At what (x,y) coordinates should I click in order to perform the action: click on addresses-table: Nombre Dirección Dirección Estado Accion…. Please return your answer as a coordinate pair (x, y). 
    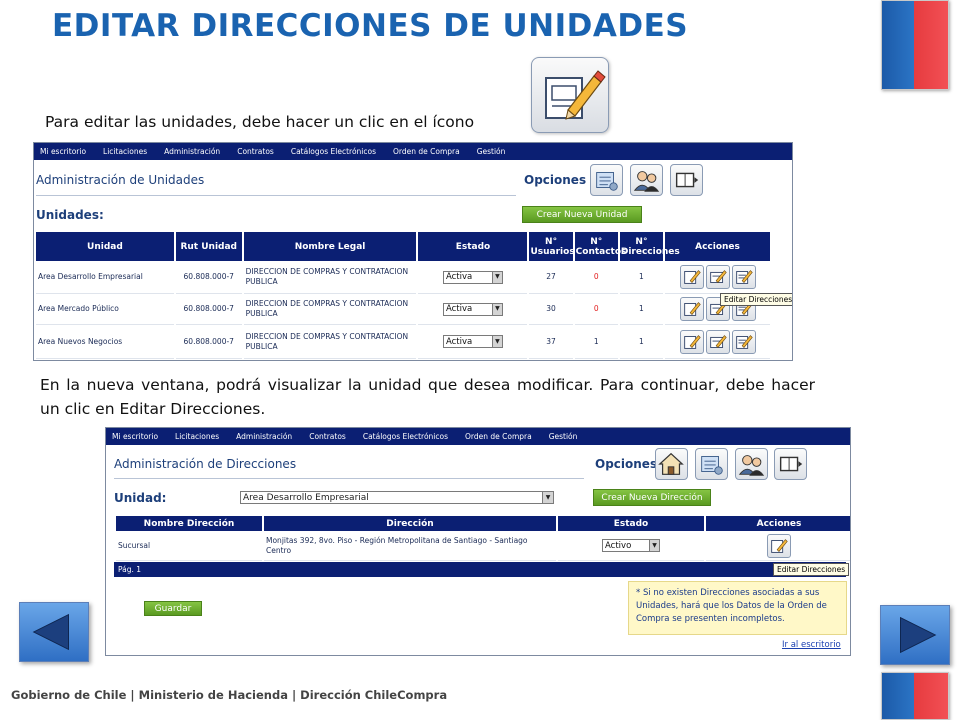
    Looking at the image, I should click on (482, 538).